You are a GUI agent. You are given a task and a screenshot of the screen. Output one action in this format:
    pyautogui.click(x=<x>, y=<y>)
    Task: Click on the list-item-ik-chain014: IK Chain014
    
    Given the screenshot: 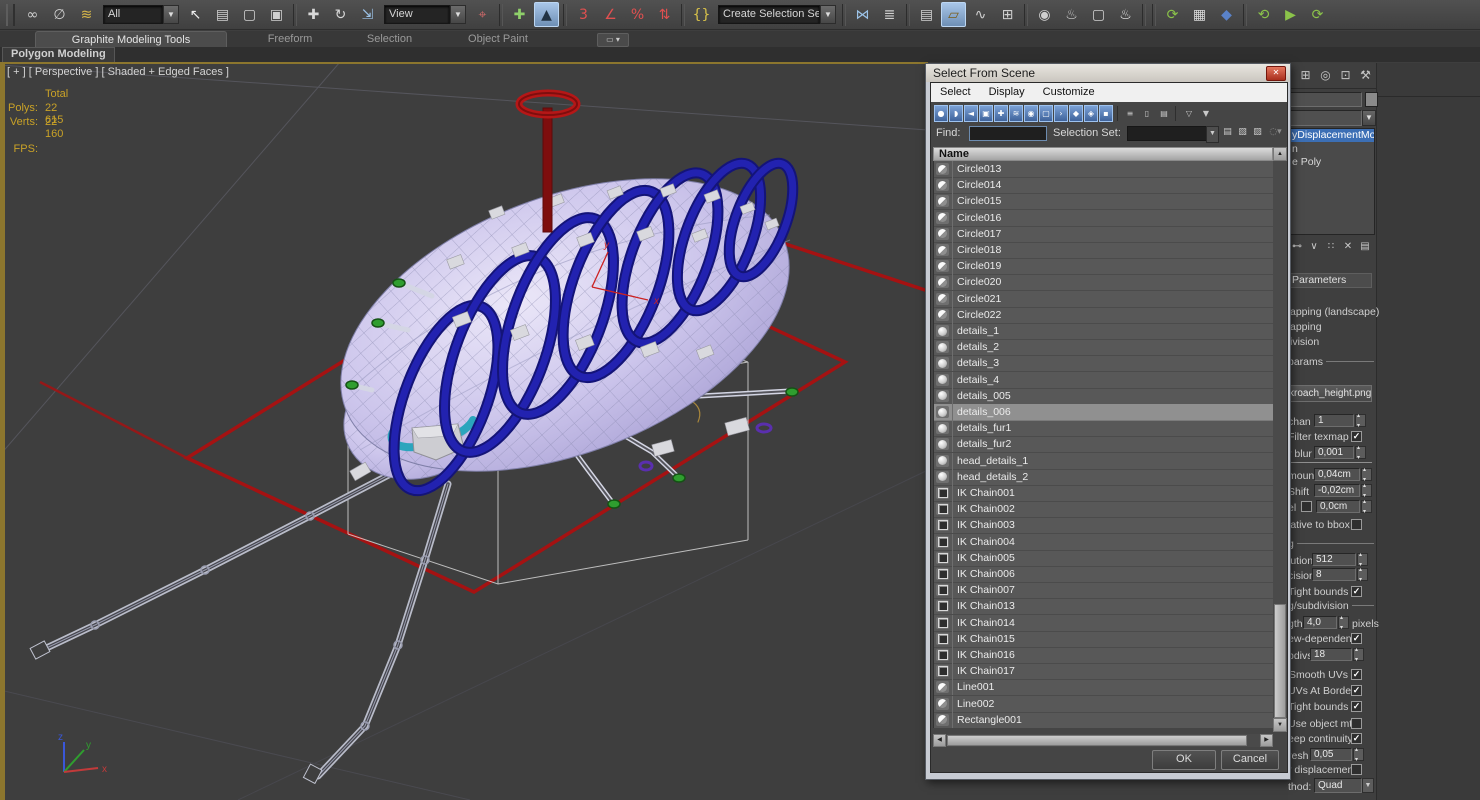 What is the action you would take?
    pyautogui.click(x=1104, y=623)
    